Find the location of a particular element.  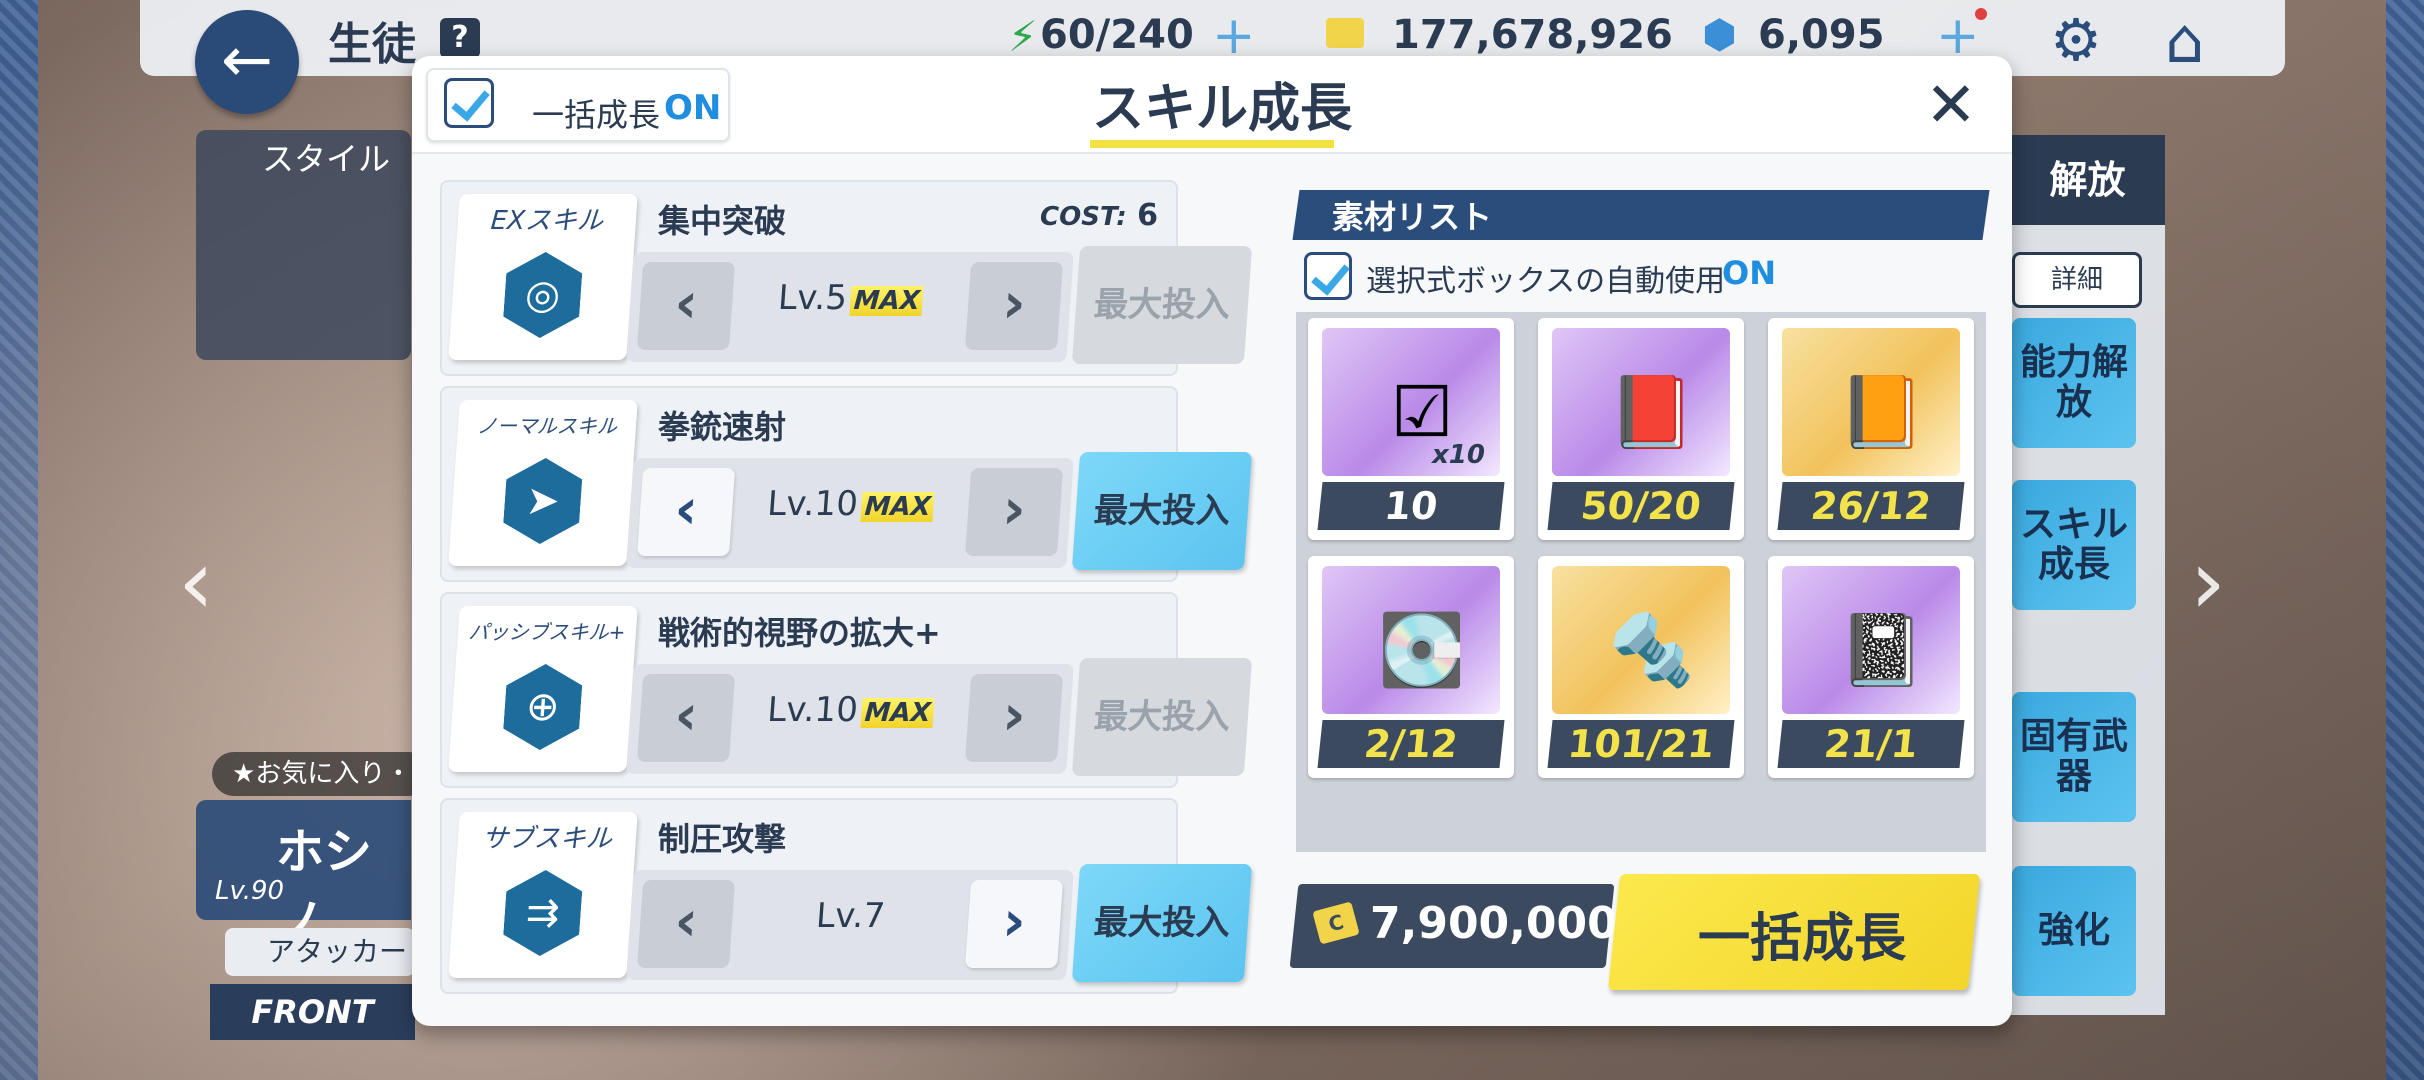

checkbox-icon is located at coordinates (469, 103).